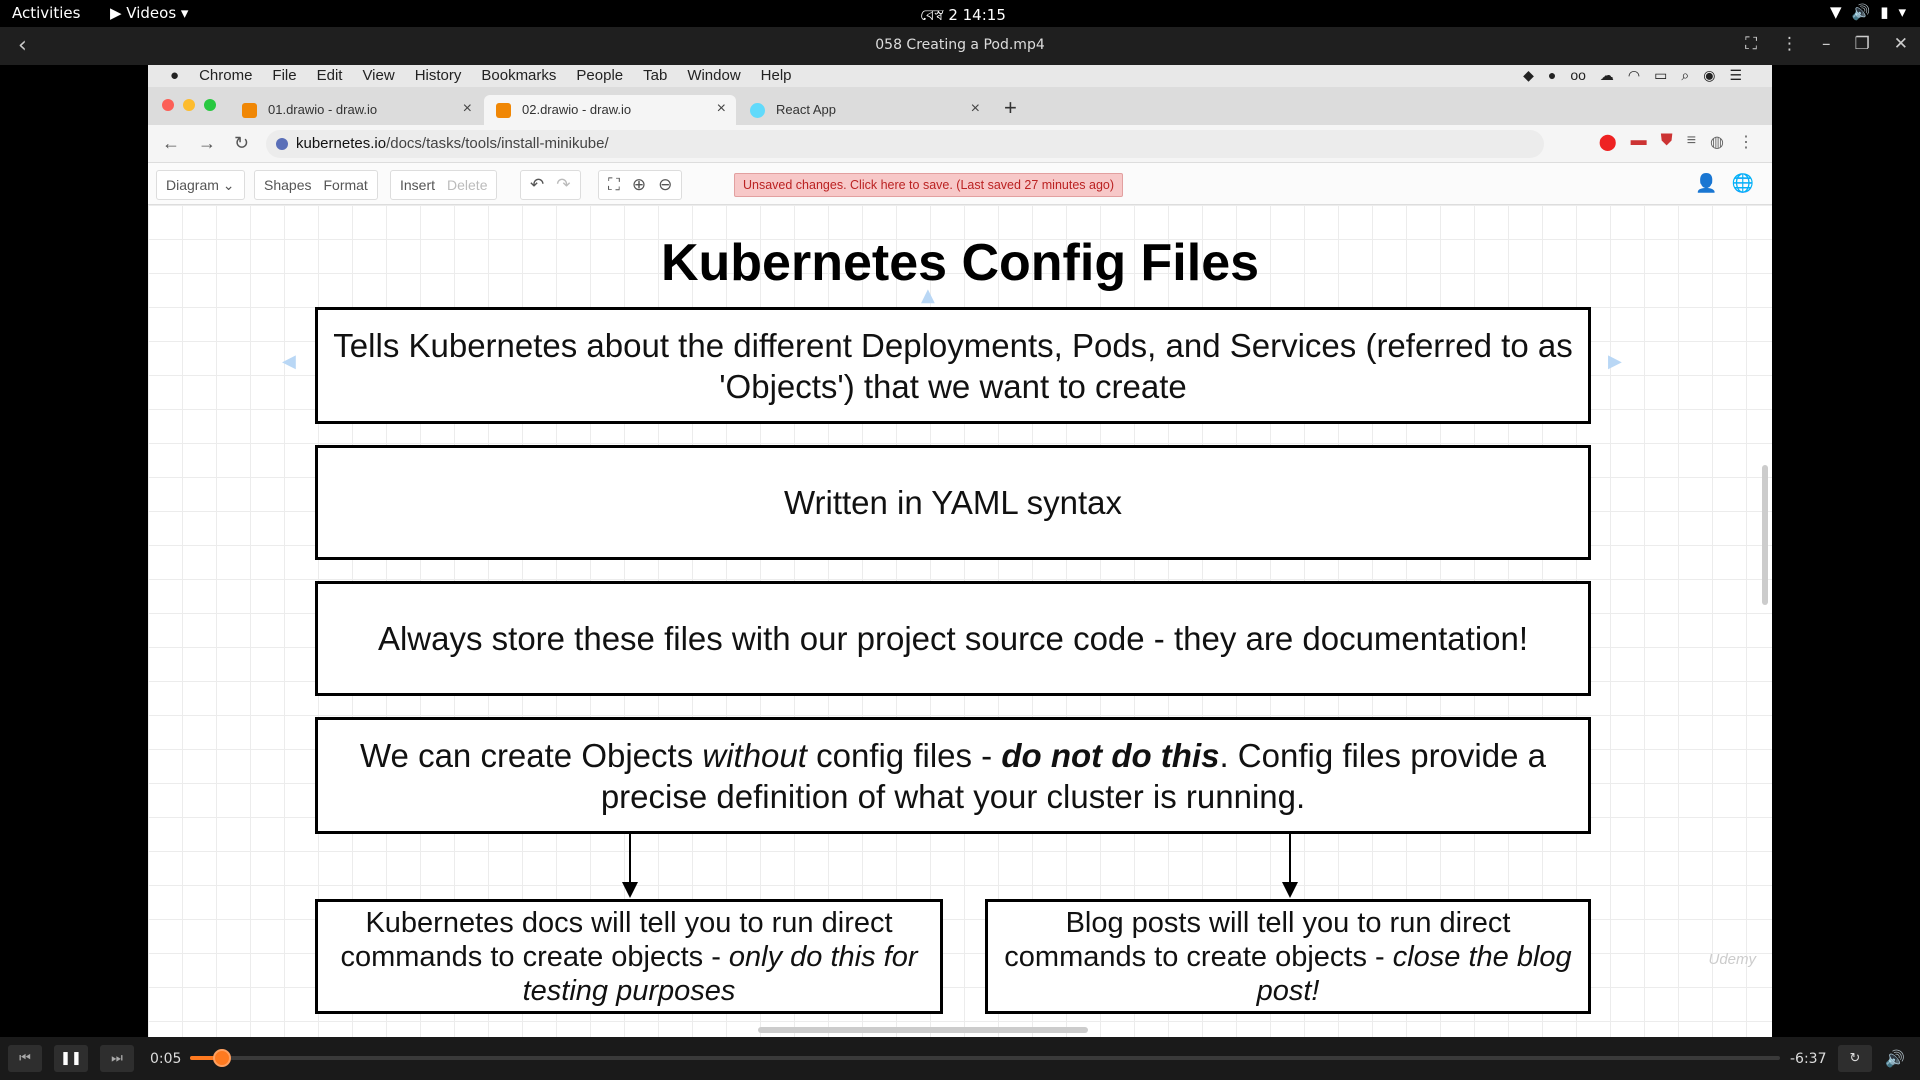  Describe the element at coordinates (757, 110) in the screenshot. I see `react-icon` at that location.